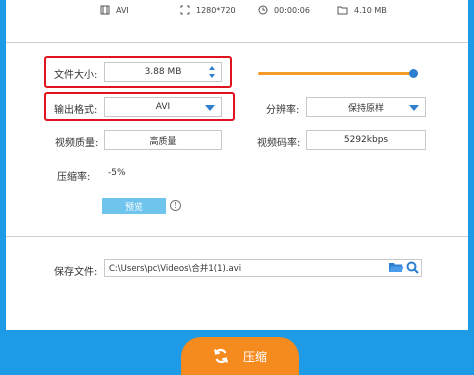 The height and width of the screenshot is (375, 474). I want to click on open-folder-icon, so click(396, 267).